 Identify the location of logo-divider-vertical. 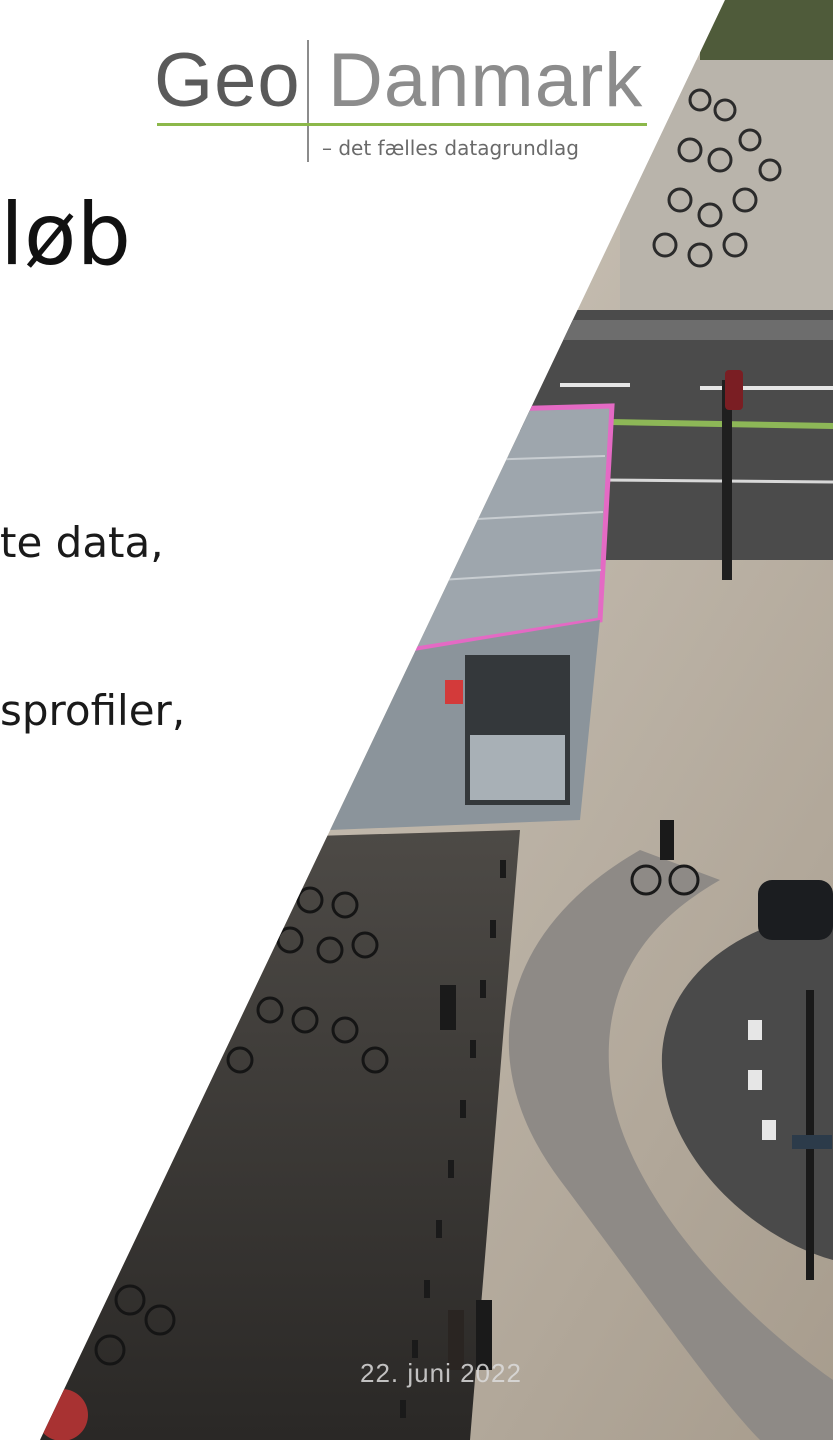
(308, 101).